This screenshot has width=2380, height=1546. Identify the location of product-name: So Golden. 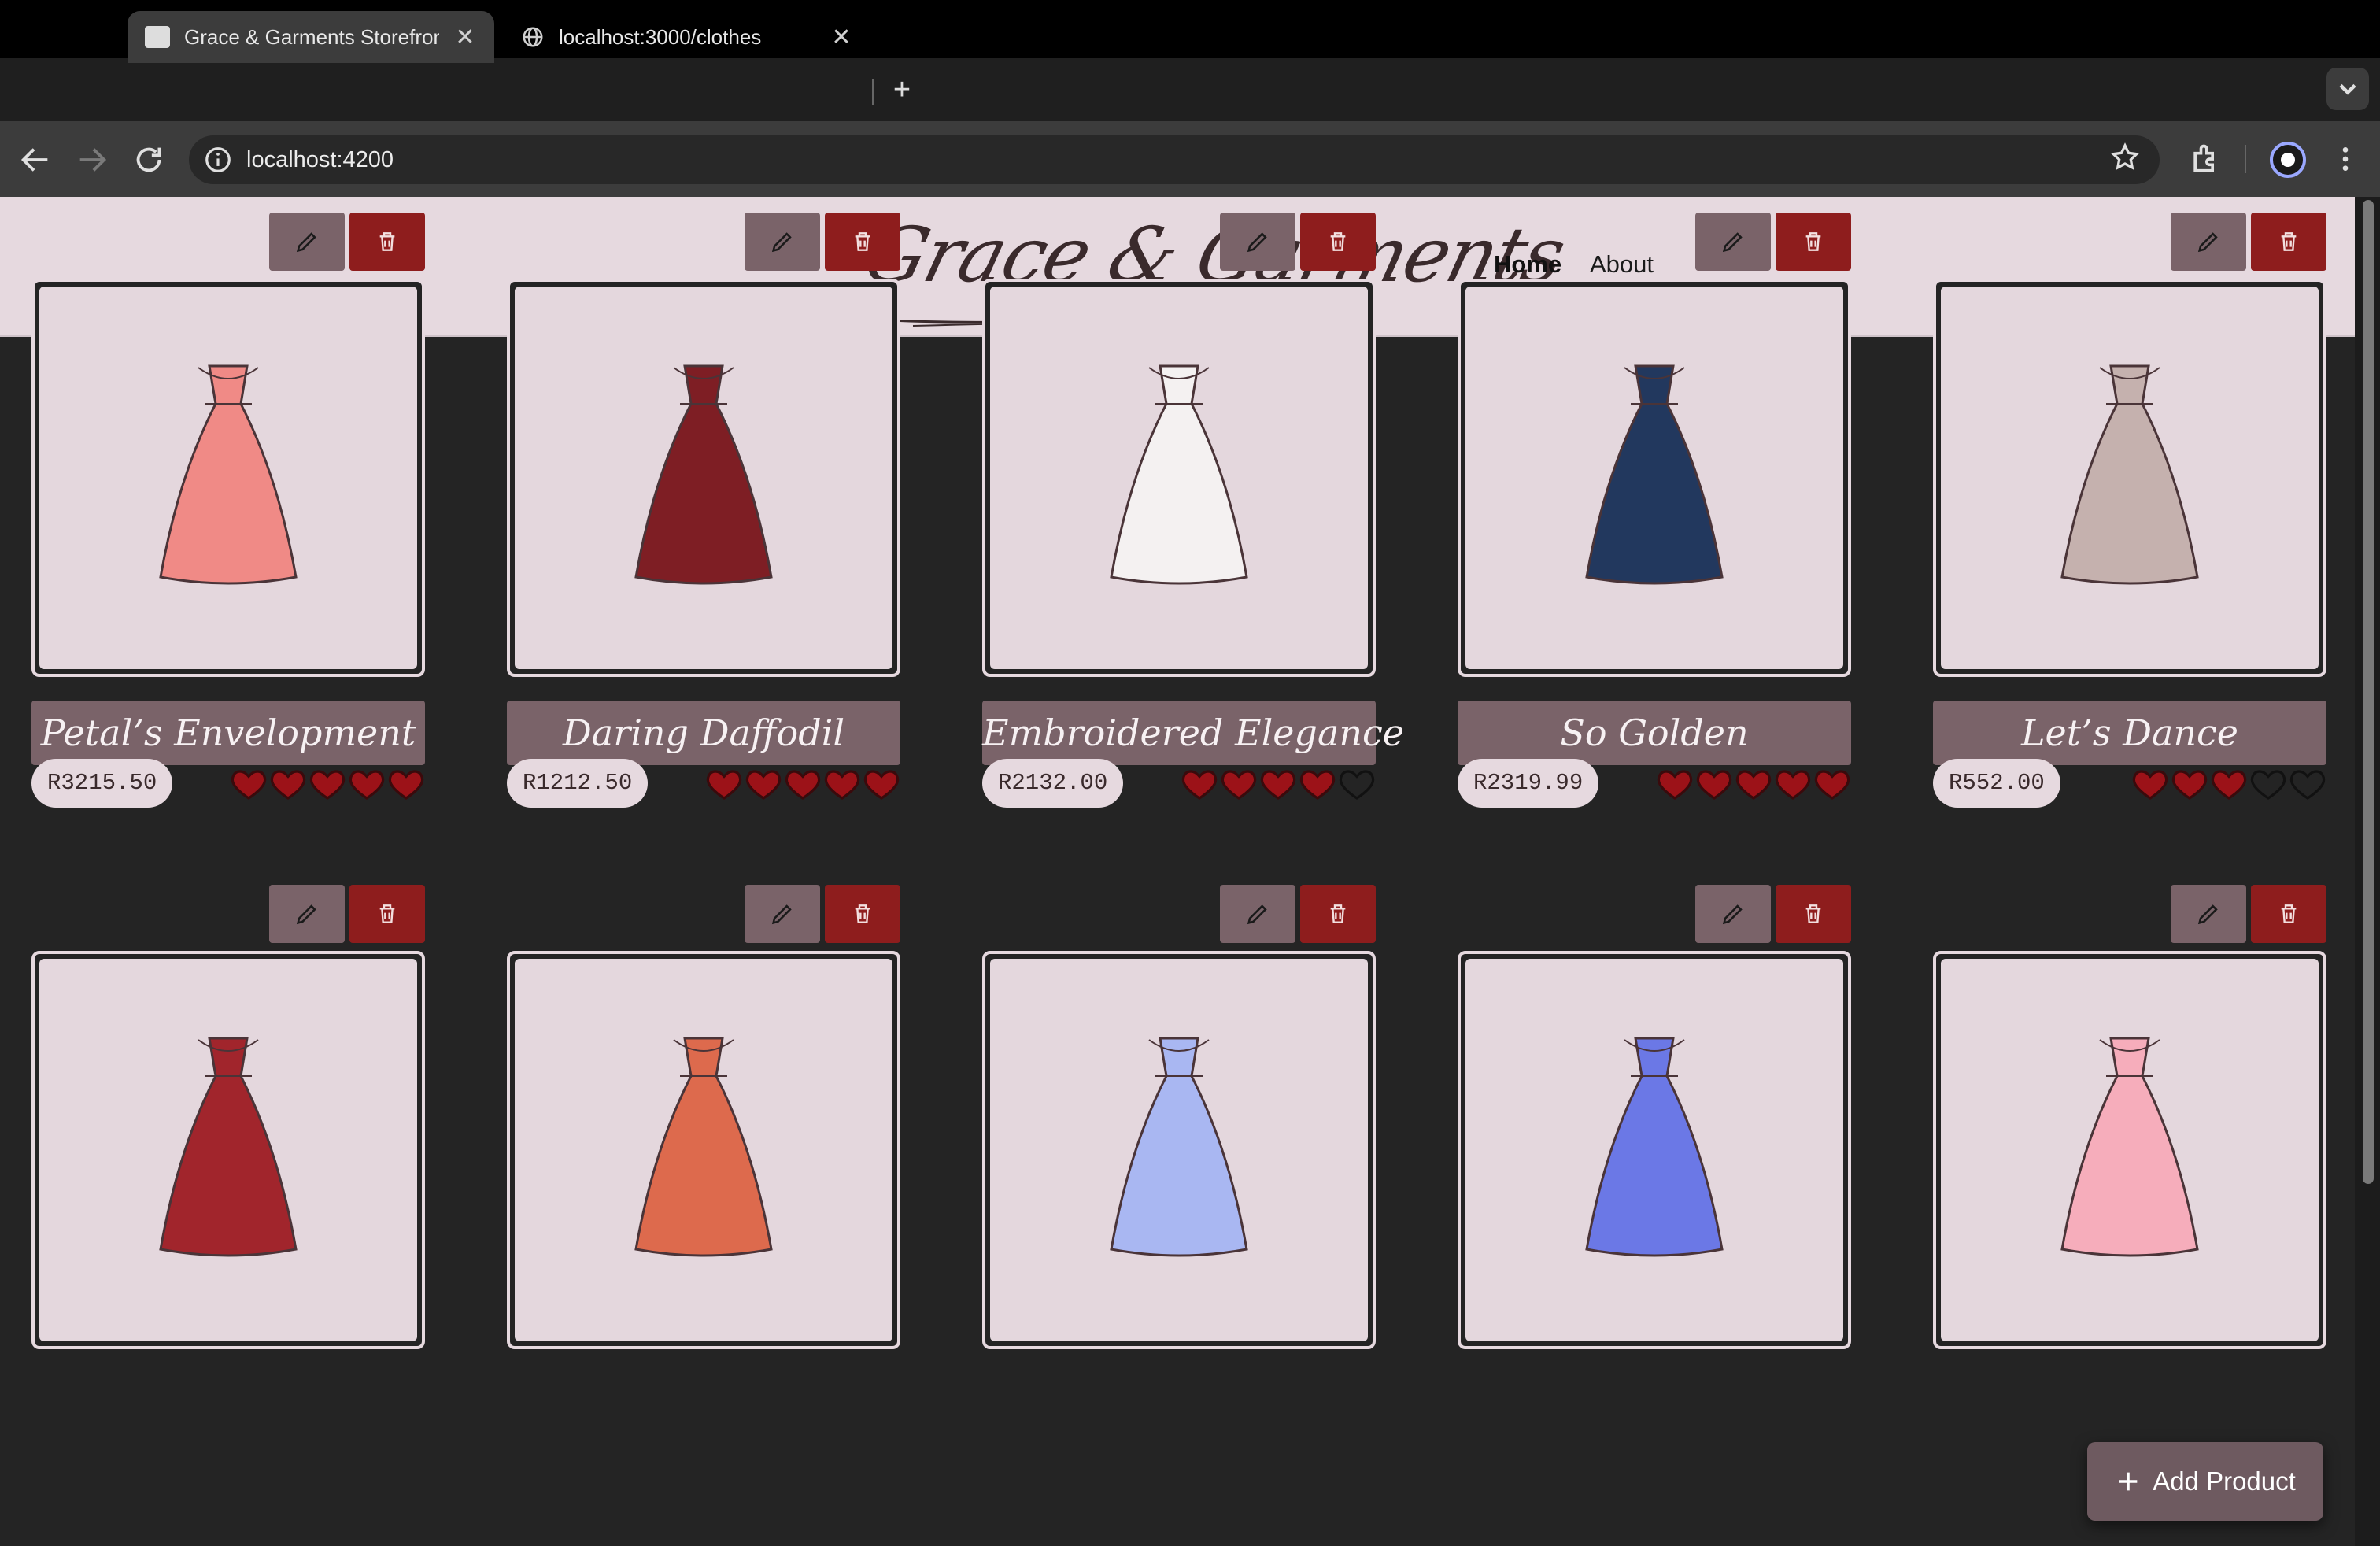
(1654, 733).